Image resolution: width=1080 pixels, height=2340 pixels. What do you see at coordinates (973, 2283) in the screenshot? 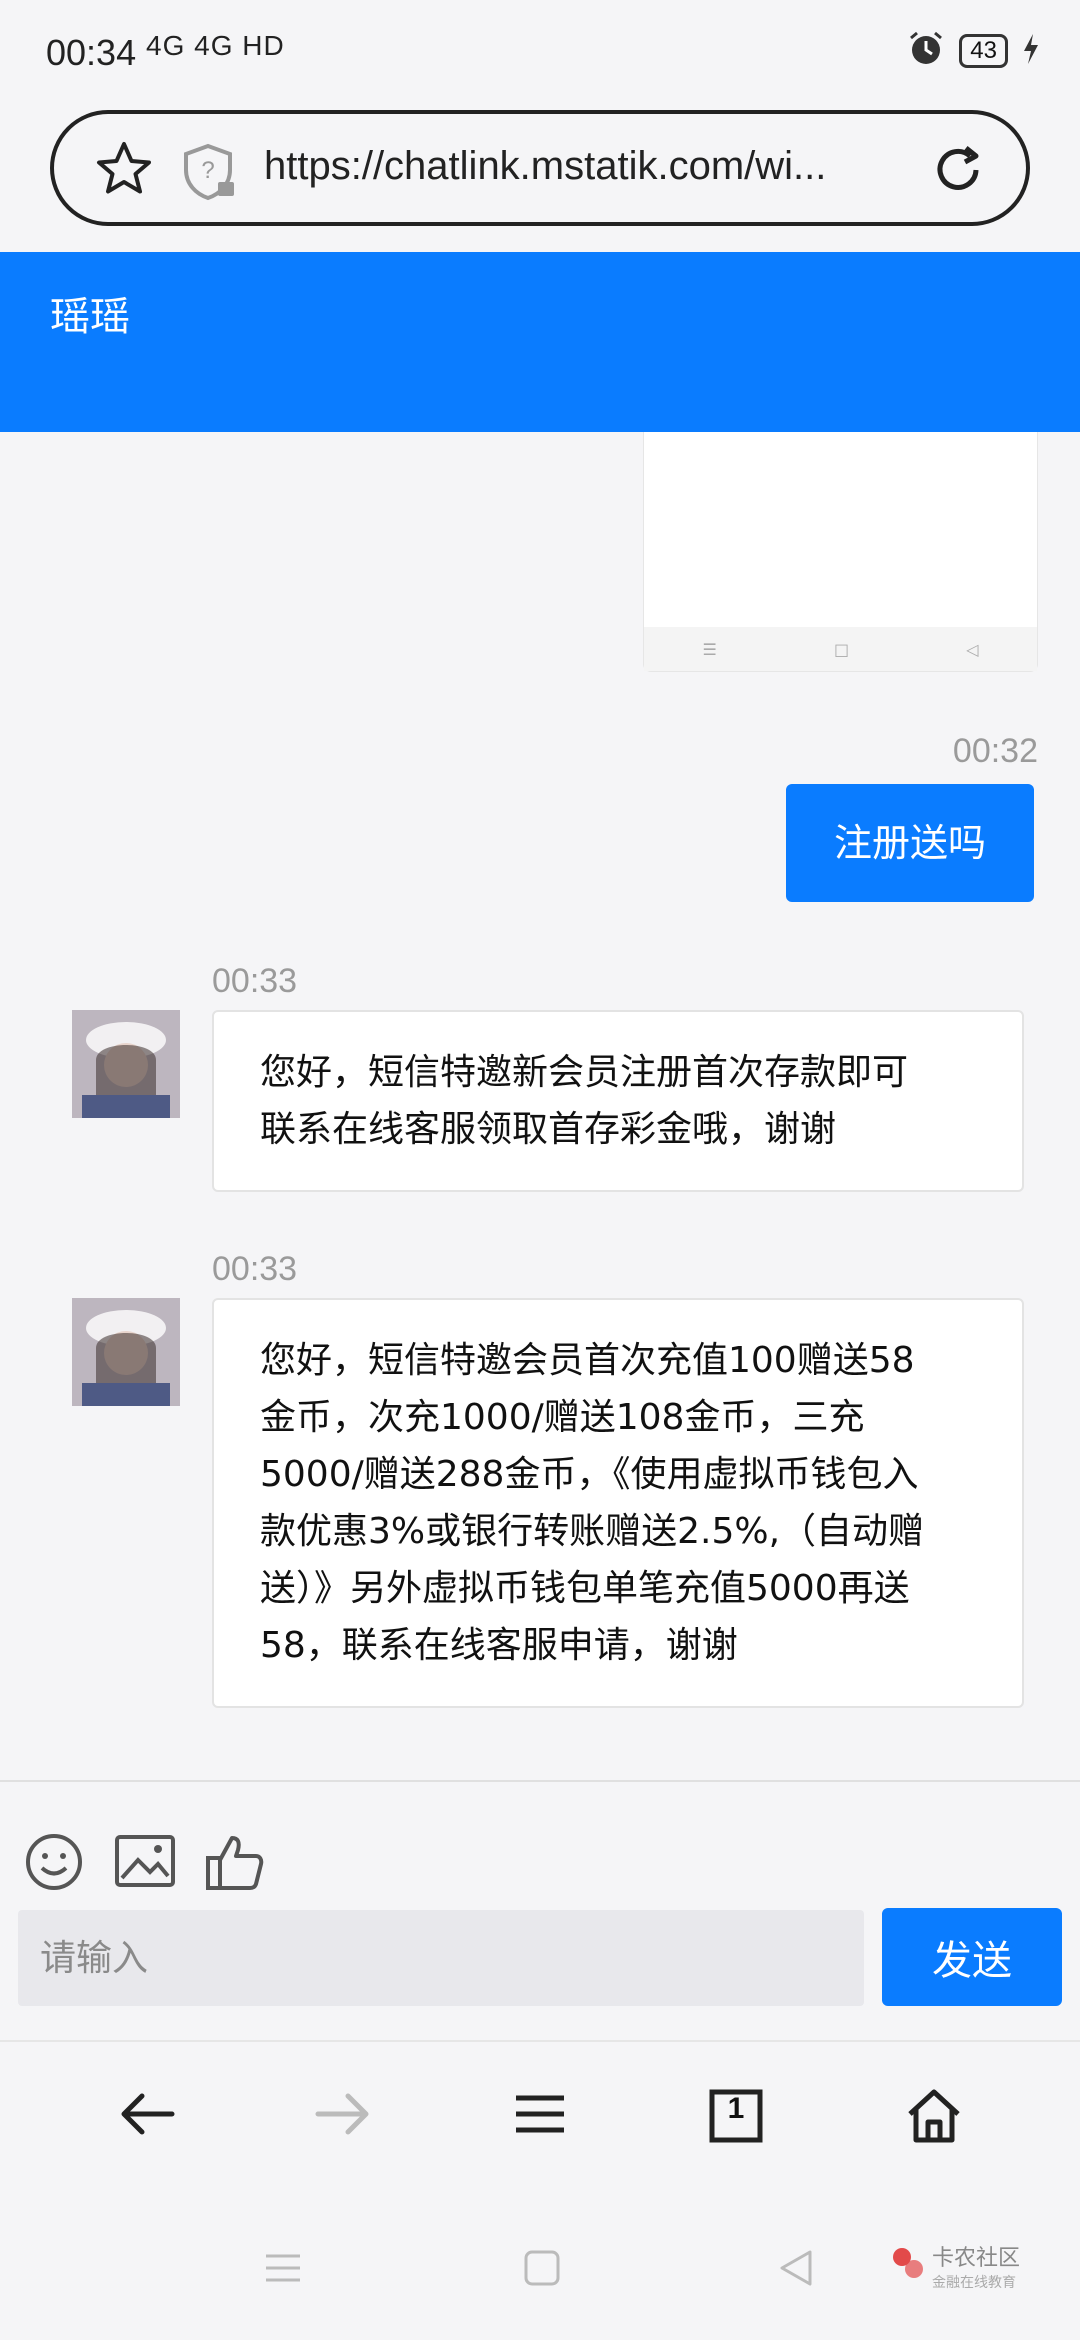
I see `watermark-subtext: 金融在线教育` at bounding box center [973, 2283].